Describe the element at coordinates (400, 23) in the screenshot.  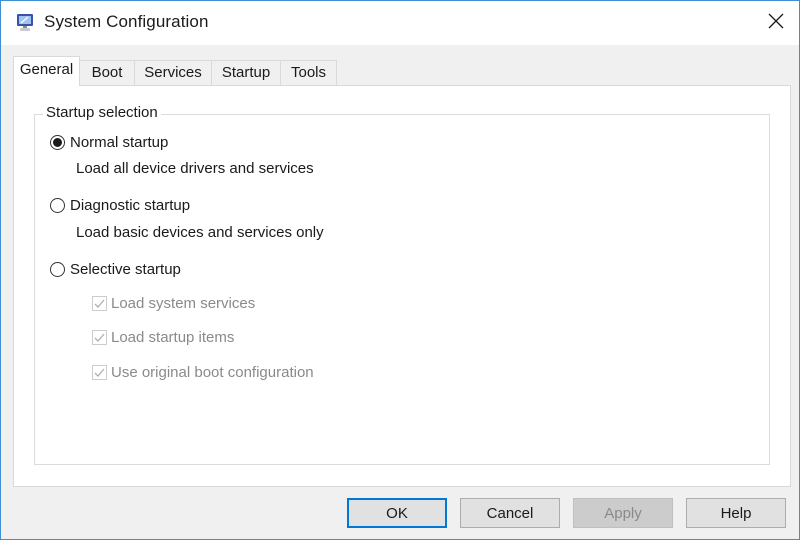
I see `title-bar: System Configuration` at that location.